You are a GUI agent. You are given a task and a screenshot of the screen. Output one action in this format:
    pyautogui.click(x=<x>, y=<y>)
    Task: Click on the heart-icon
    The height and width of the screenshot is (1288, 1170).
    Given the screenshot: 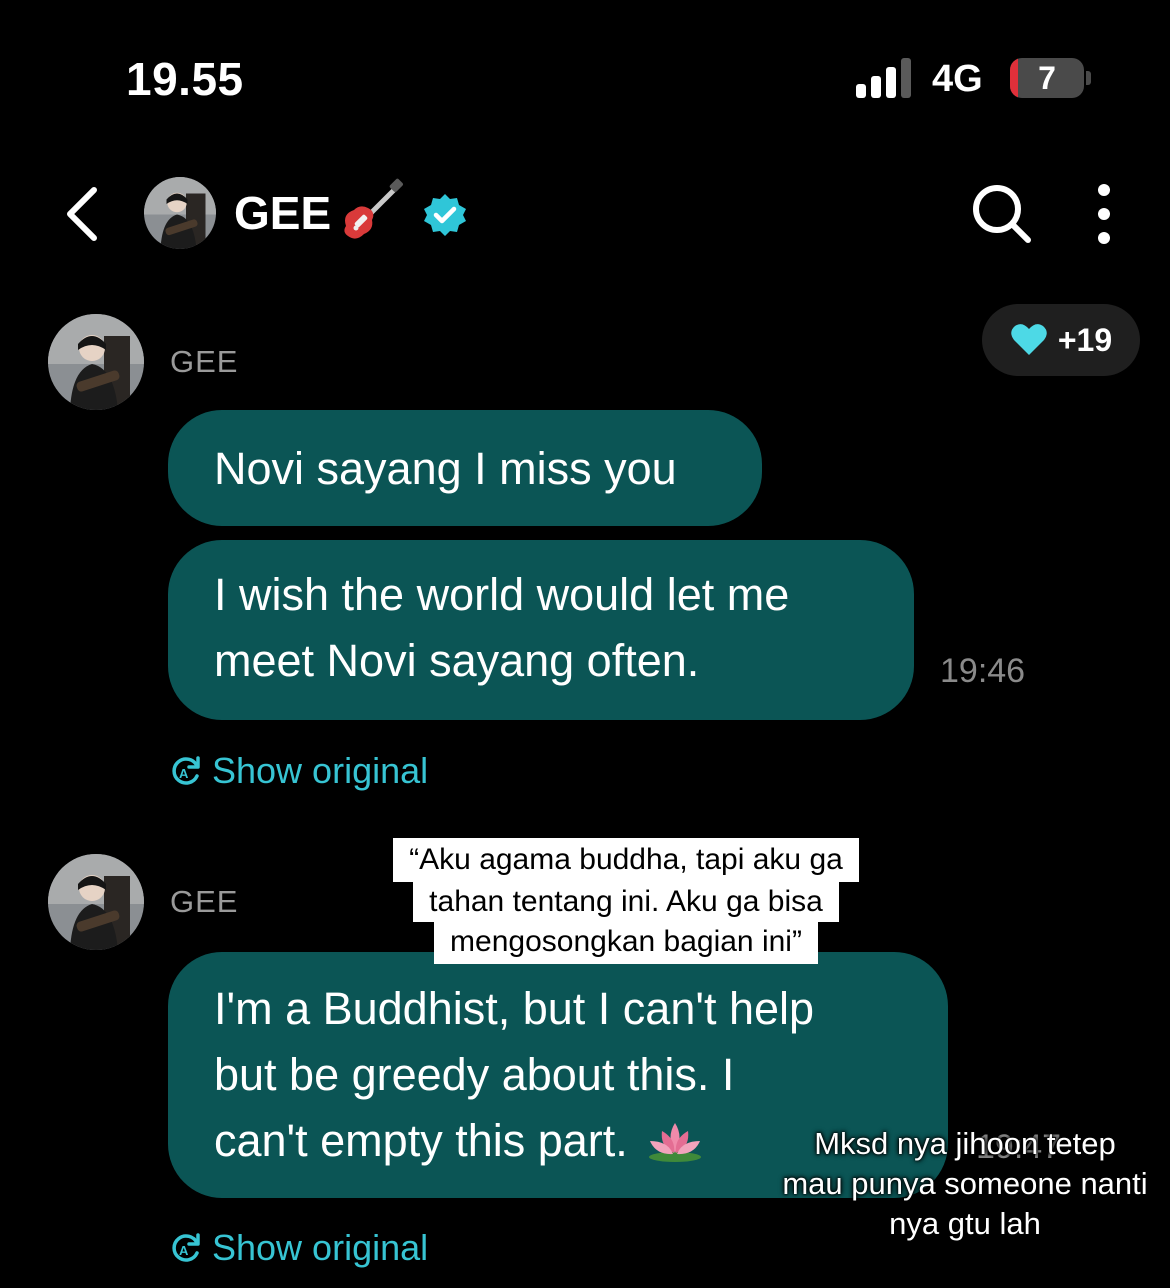 What is the action you would take?
    pyautogui.click(x=1029, y=339)
    